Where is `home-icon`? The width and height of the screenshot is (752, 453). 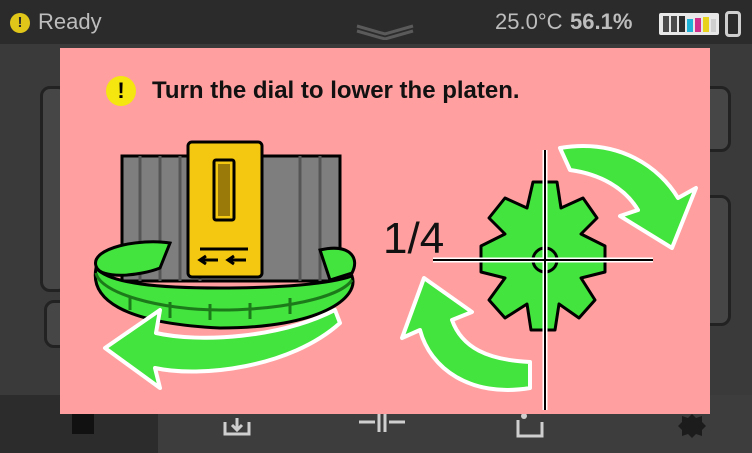
home-icon is located at coordinates (83, 423).